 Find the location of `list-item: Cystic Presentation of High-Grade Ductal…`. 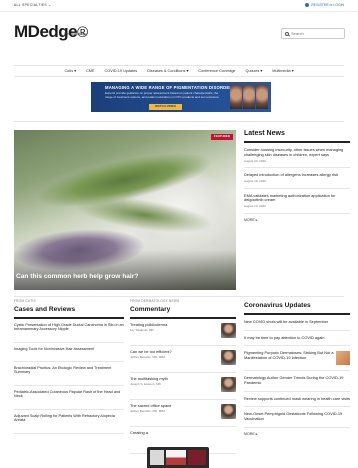

list-item: Cystic Presentation of High-Grade Ductal… is located at coordinates (69, 331).